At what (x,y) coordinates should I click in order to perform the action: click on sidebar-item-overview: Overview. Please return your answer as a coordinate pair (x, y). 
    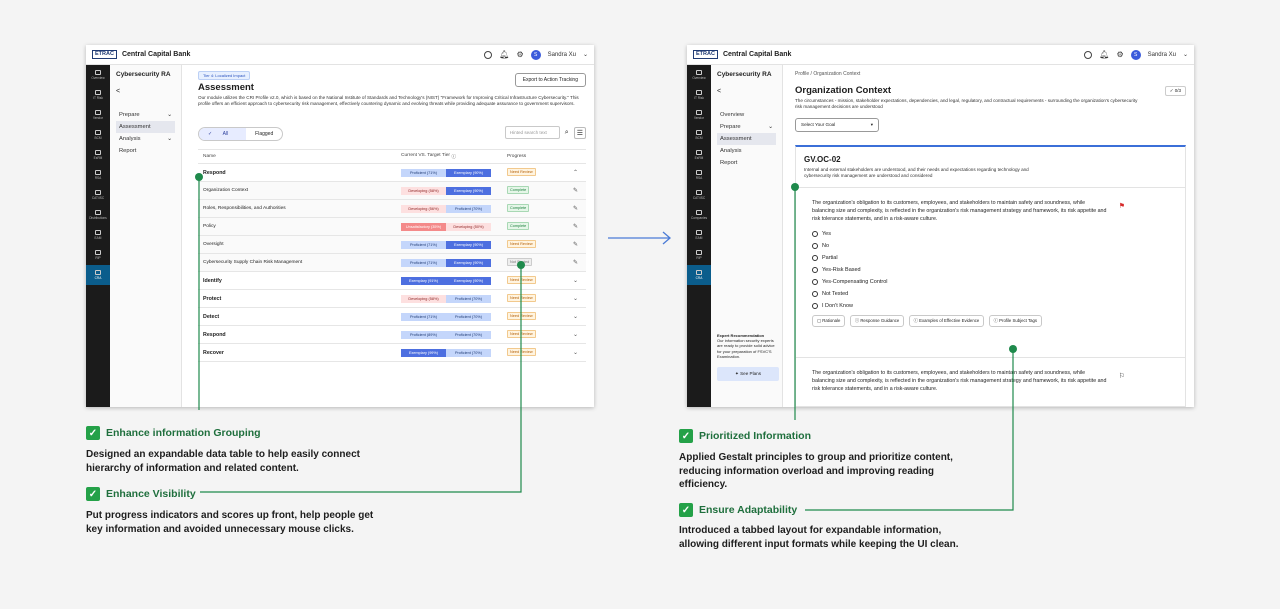
    Looking at the image, I should click on (746, 115).